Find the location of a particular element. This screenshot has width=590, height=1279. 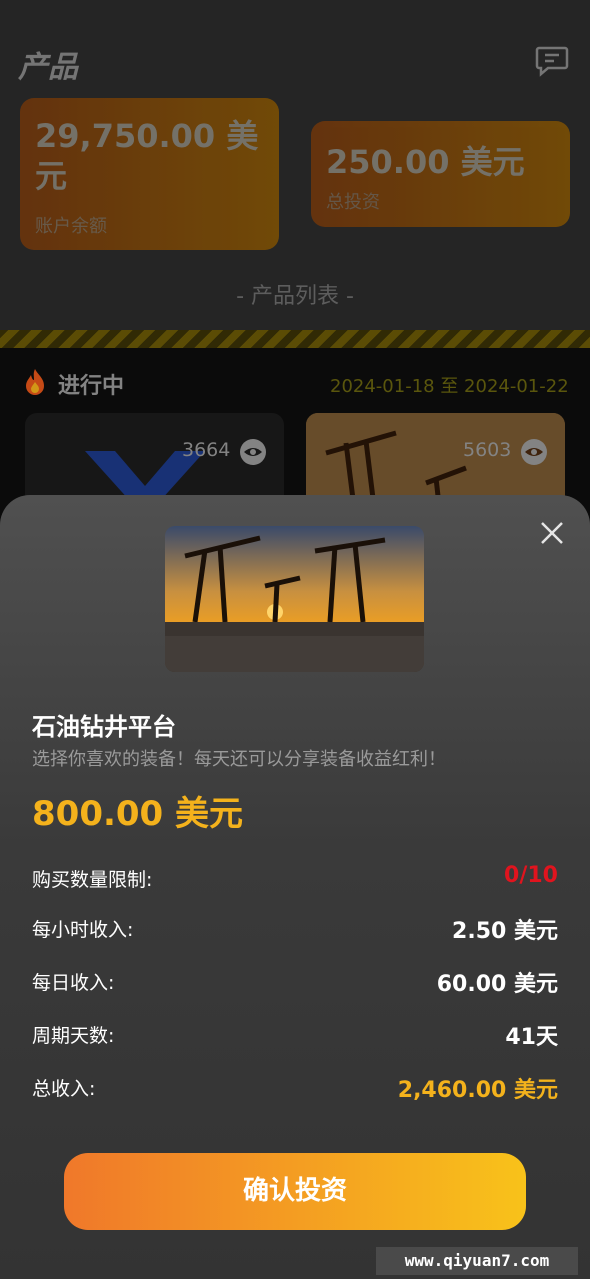

cycle-days-row: 周期天数: 41天 is located at coordinates (295, 1036).